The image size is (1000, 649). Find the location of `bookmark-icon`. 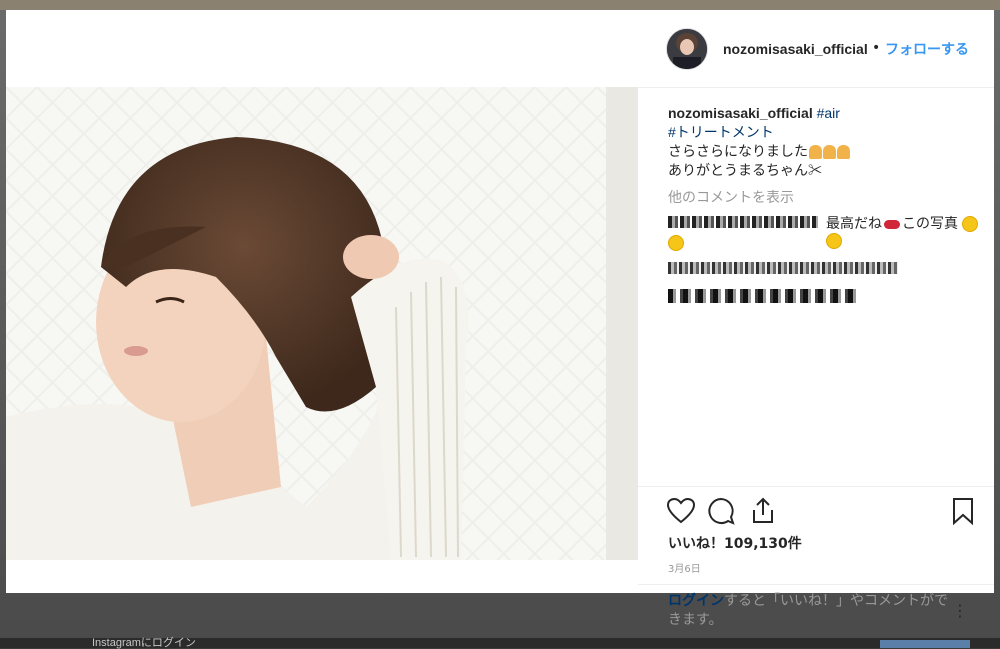

bookmark-icon is located at coordinates (963, 511).